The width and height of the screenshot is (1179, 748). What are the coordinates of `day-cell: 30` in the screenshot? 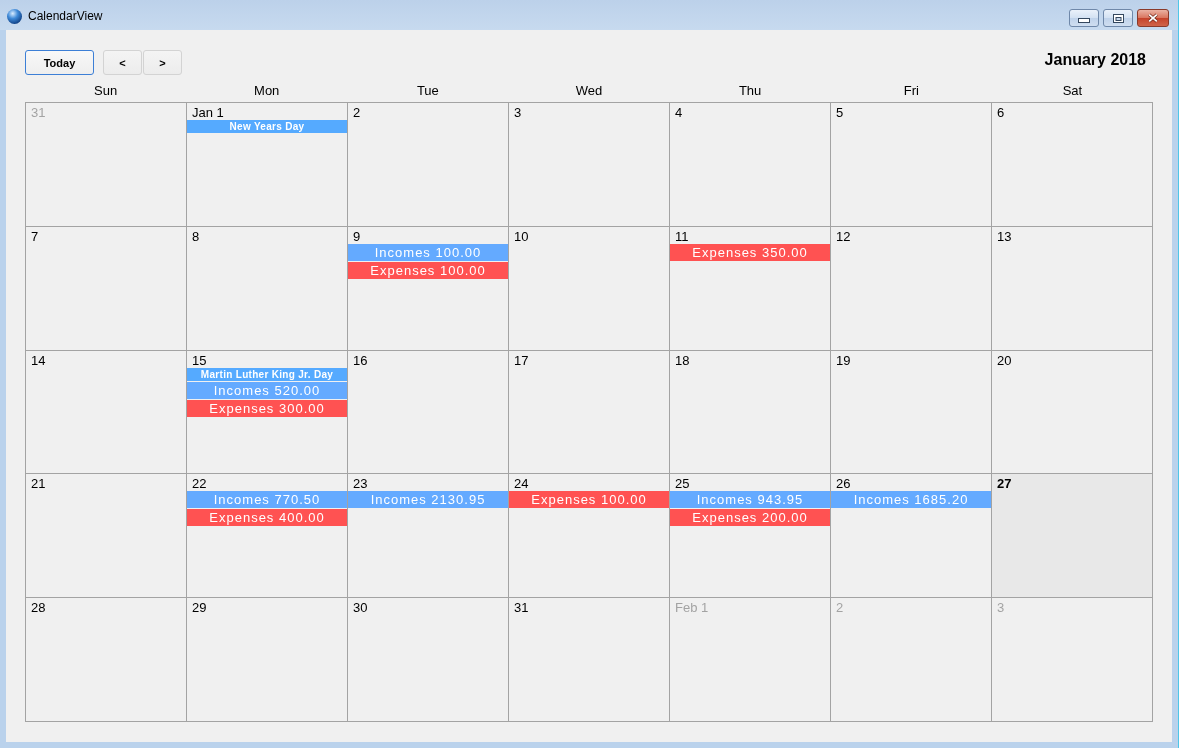 It's located at (428, 660).